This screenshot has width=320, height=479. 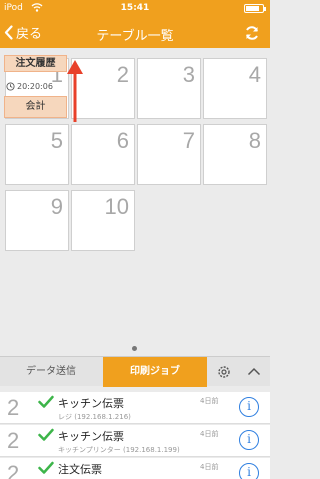 What do you see at coordinates (252, 33) in the screenshot?
I see `refresh-icon` at bounding box center [252, 33].